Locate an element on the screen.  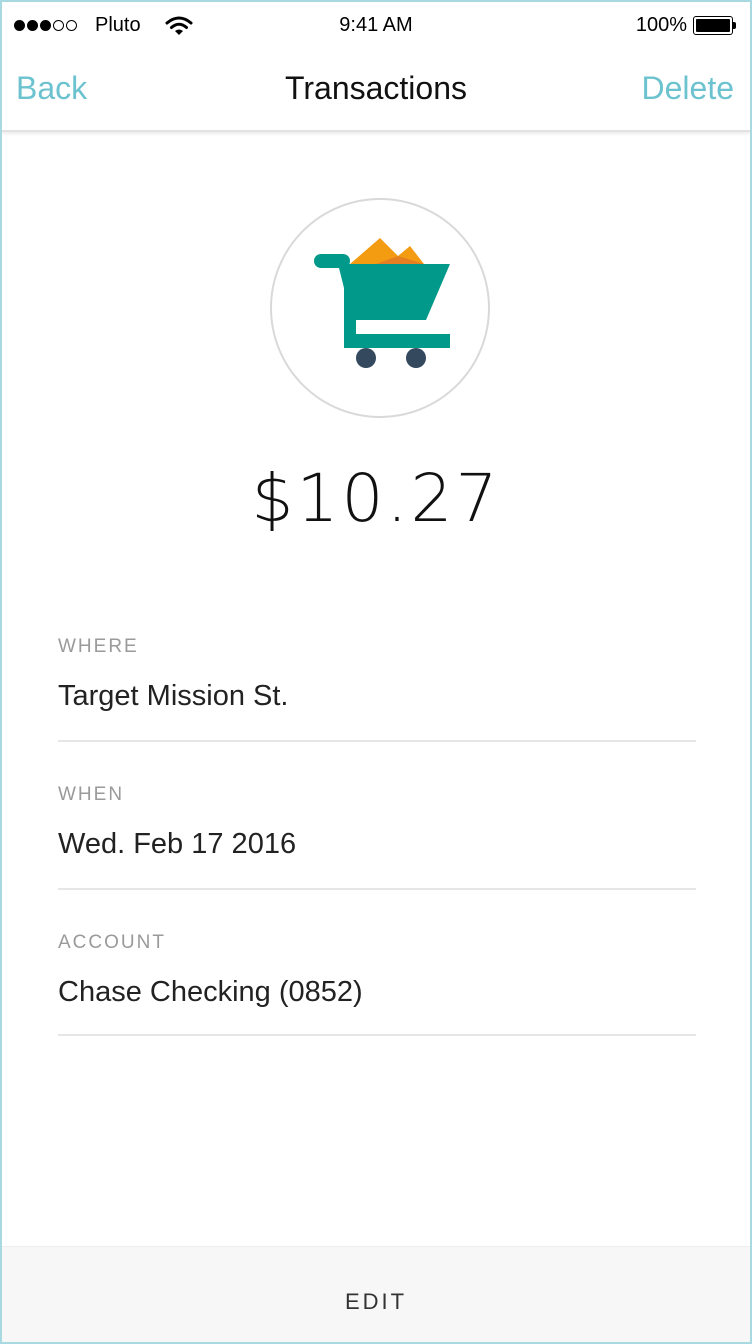
shopping-cart-icon is located at coordinates (382, 303).